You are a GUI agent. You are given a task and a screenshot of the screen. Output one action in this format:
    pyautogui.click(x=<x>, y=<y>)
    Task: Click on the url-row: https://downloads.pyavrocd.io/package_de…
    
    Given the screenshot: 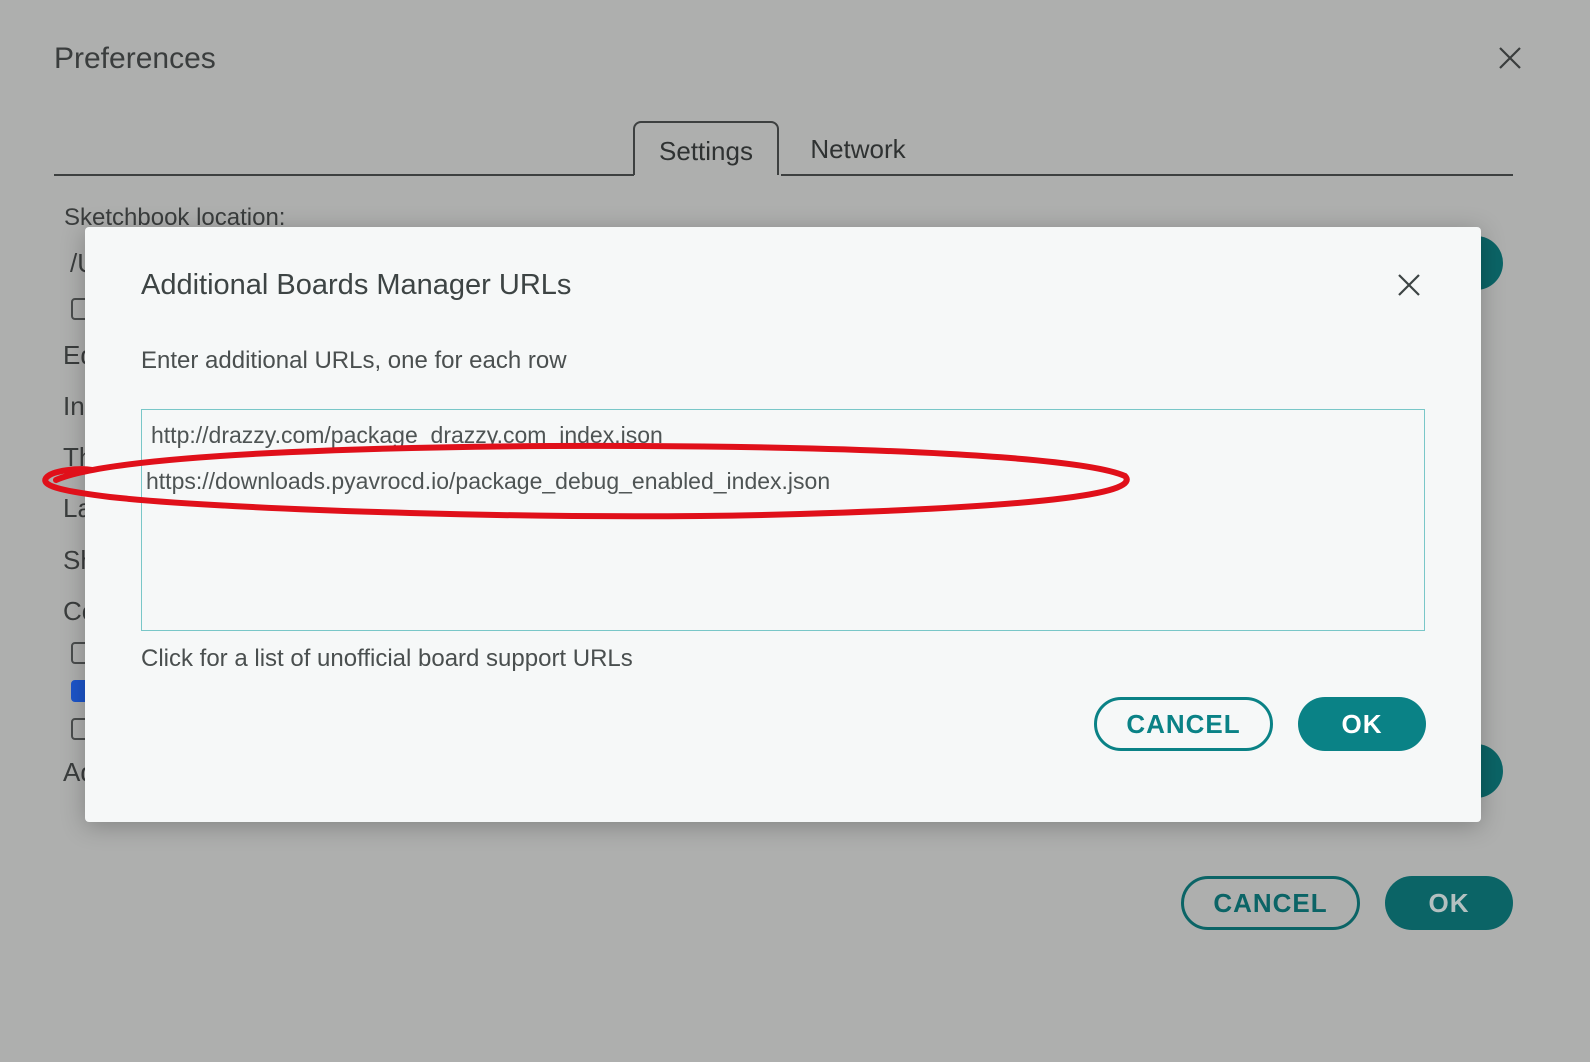 What is the action you would take?
    pyautogui.click(x=488, y=481)
    